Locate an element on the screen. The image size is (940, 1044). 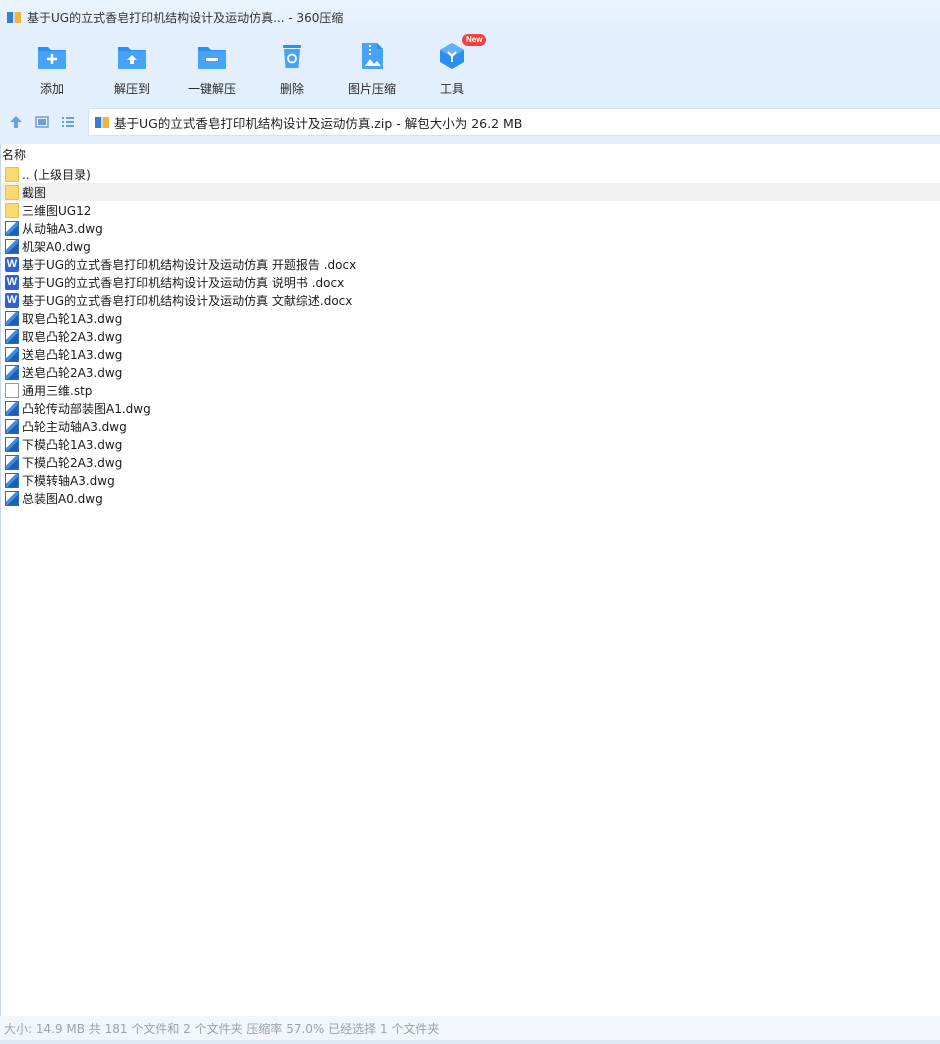
file-name: 基于UG的立式香皂打印机结构设计及运动仿真 开题报告 .docx is located at coordinates (189, 264).